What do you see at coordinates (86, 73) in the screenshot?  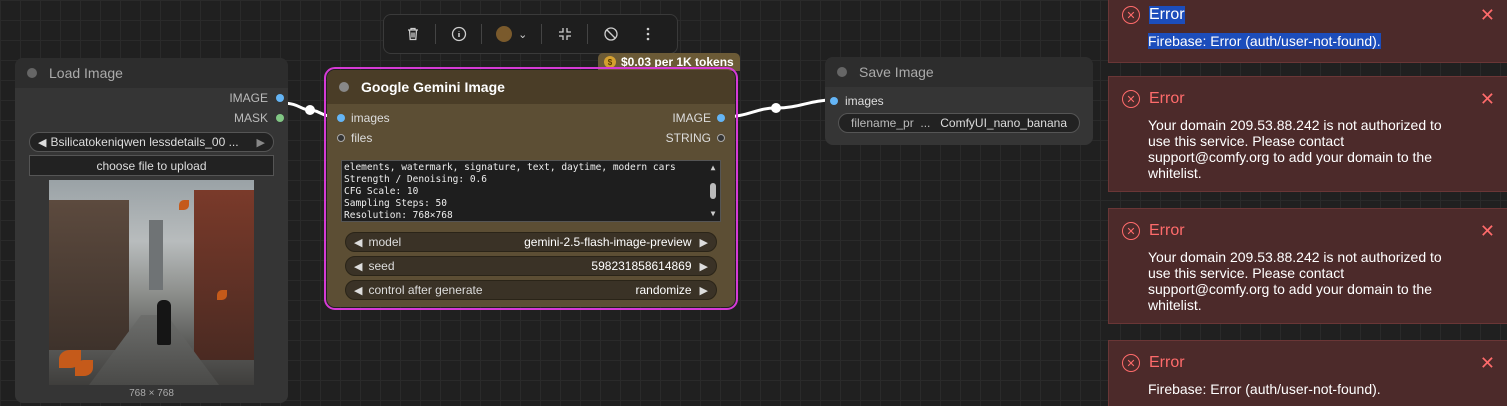 I see `node-title: Load Image` at bounding box center [86, 73].